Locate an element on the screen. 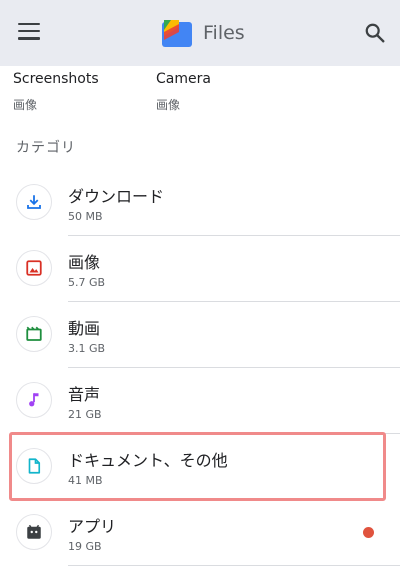 The height and width of the screenshot is (569, 400). menu-icon is located at coordinates (29, 24).